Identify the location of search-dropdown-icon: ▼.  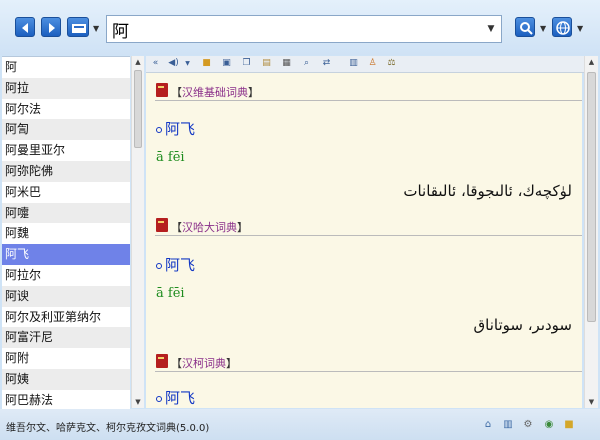
(543, 28).